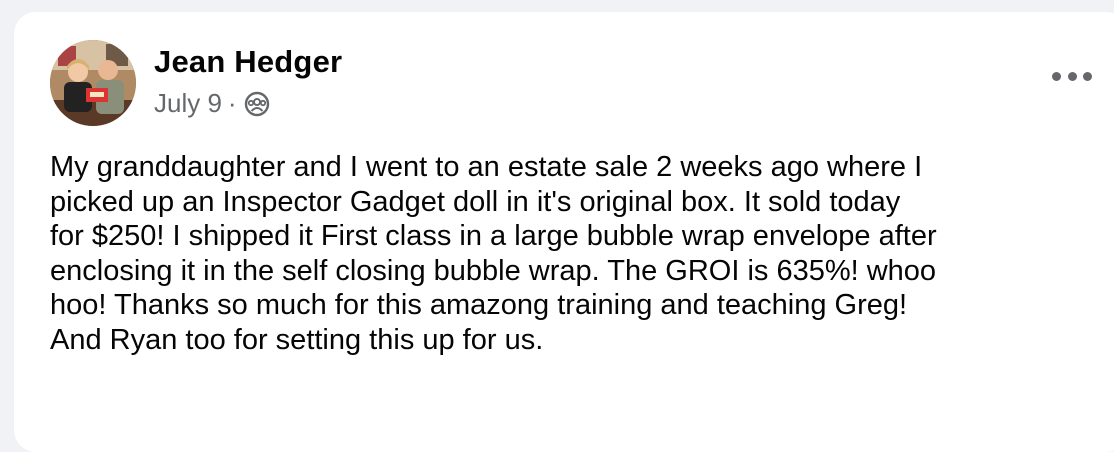  I want to click on post-date: July 9, so click(188, 103).